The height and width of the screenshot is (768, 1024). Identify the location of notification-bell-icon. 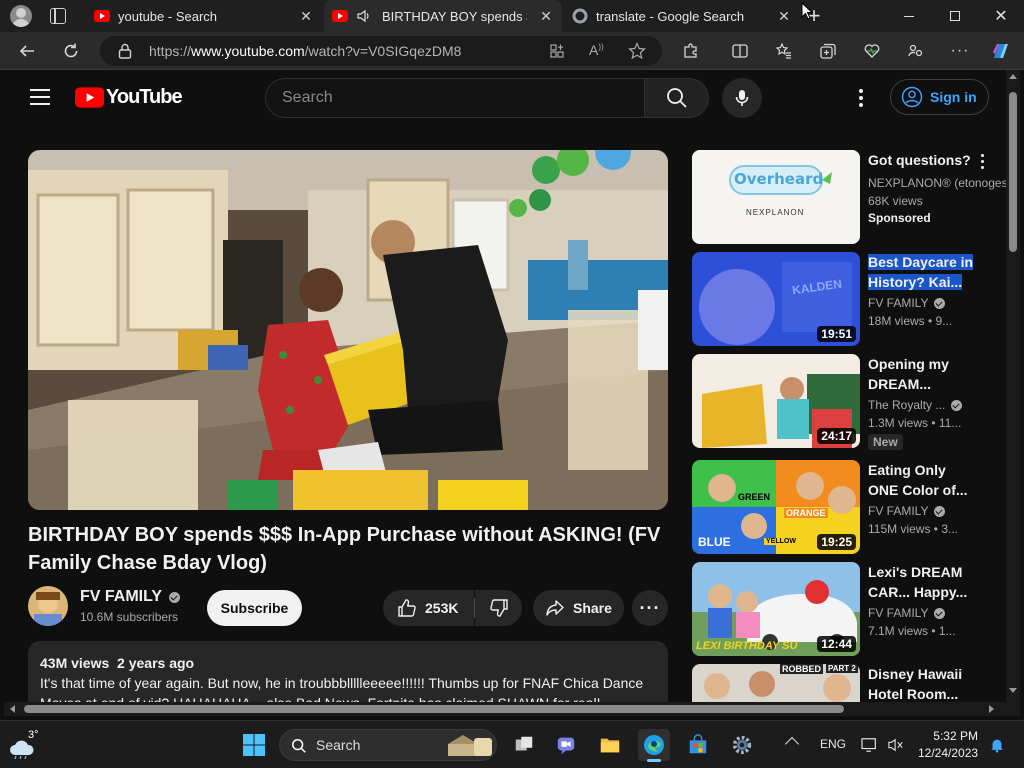
(997, 745).